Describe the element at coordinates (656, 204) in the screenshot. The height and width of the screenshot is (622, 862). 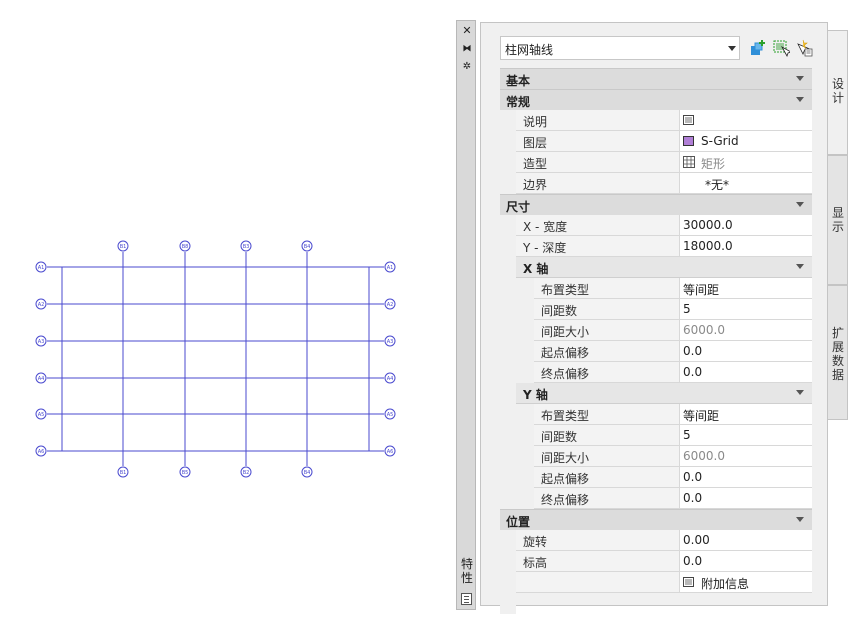
I see `category-dimensions: 尺寸` at that location.